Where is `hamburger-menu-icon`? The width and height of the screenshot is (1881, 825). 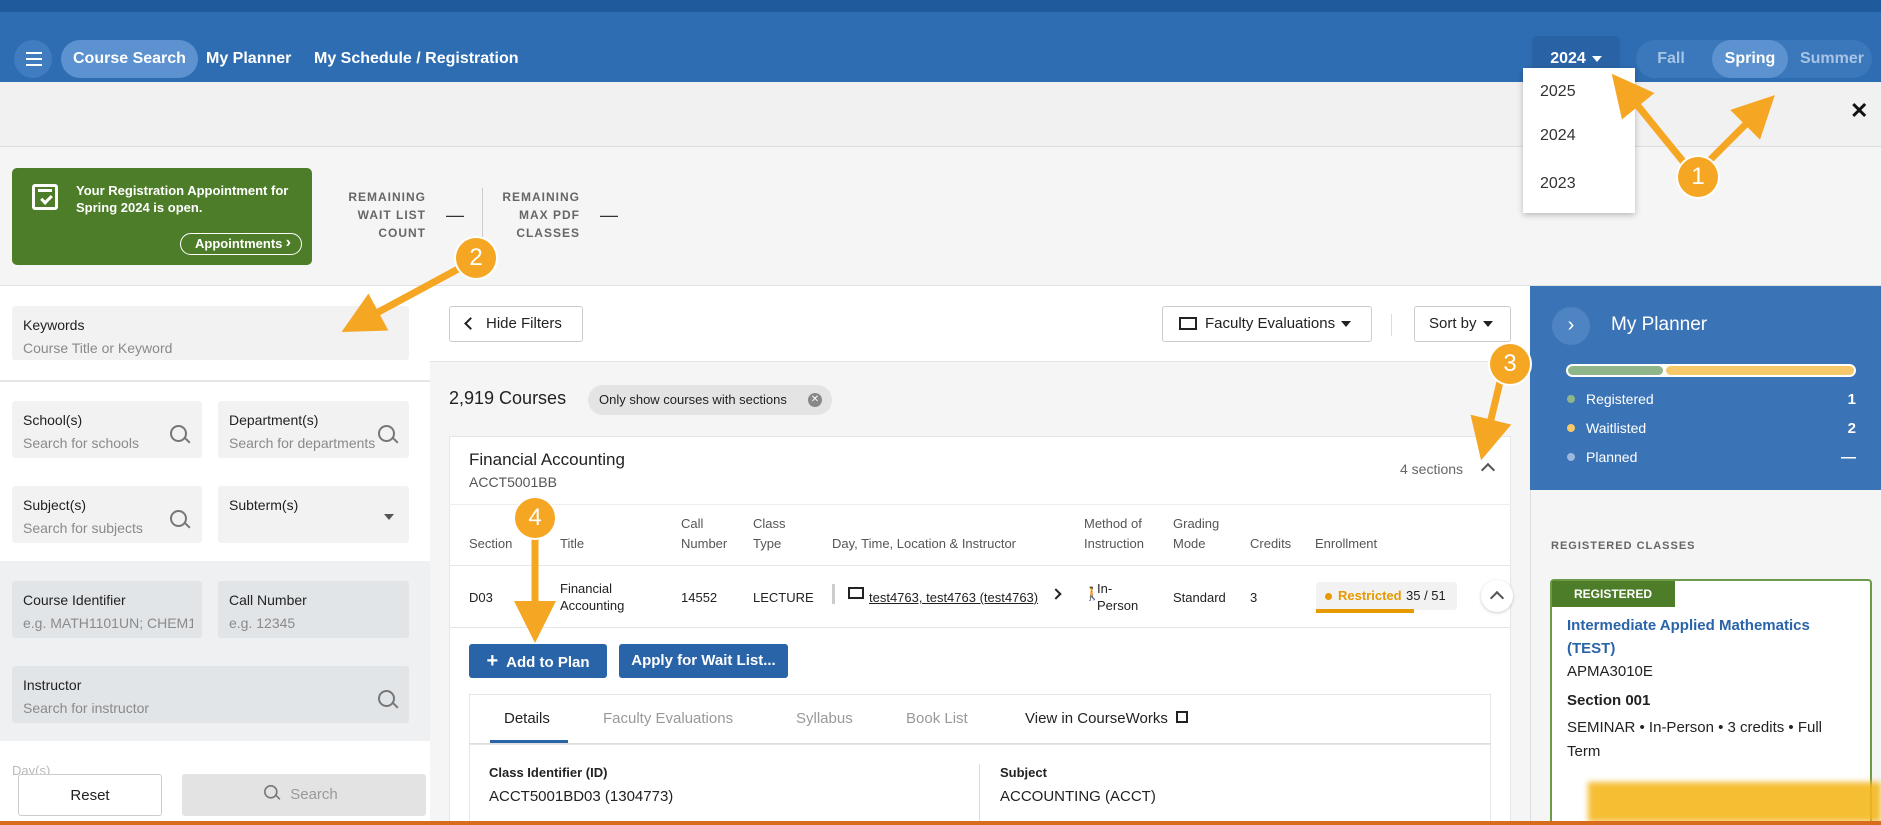
hamburger-menu-icon is located at coordinates (33, 59).